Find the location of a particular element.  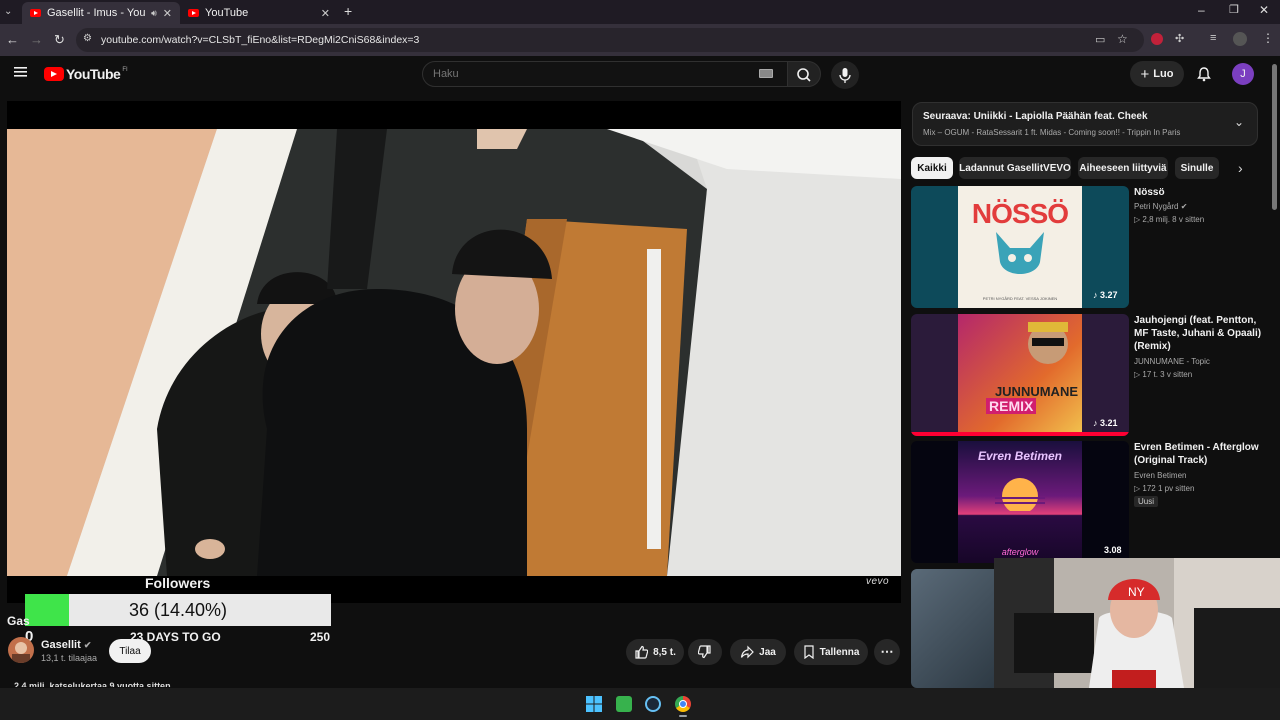

maximize-button: ❐ is located at coordinates (1234, 9).